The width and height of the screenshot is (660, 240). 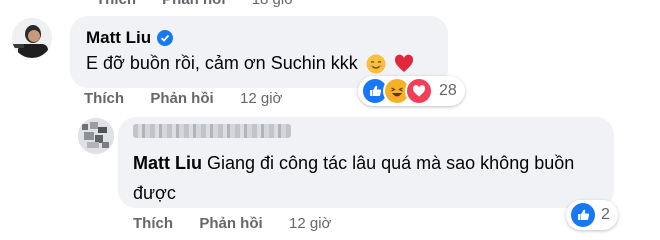 I want to click on comment-body: E đỡ buồn rồi, cảm ơn Suchin kkk, so click(x=222, y=63).